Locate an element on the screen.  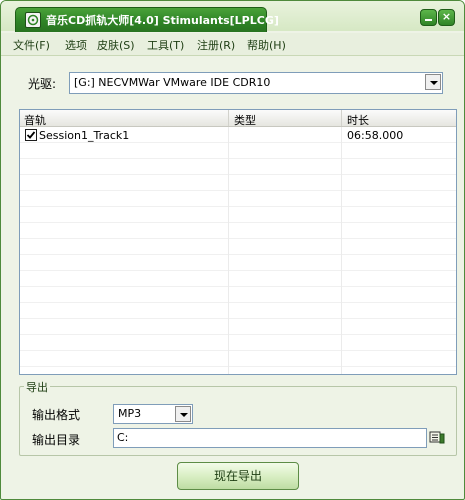
menu-register: 注册(R) is located at coordinates (216, 45).